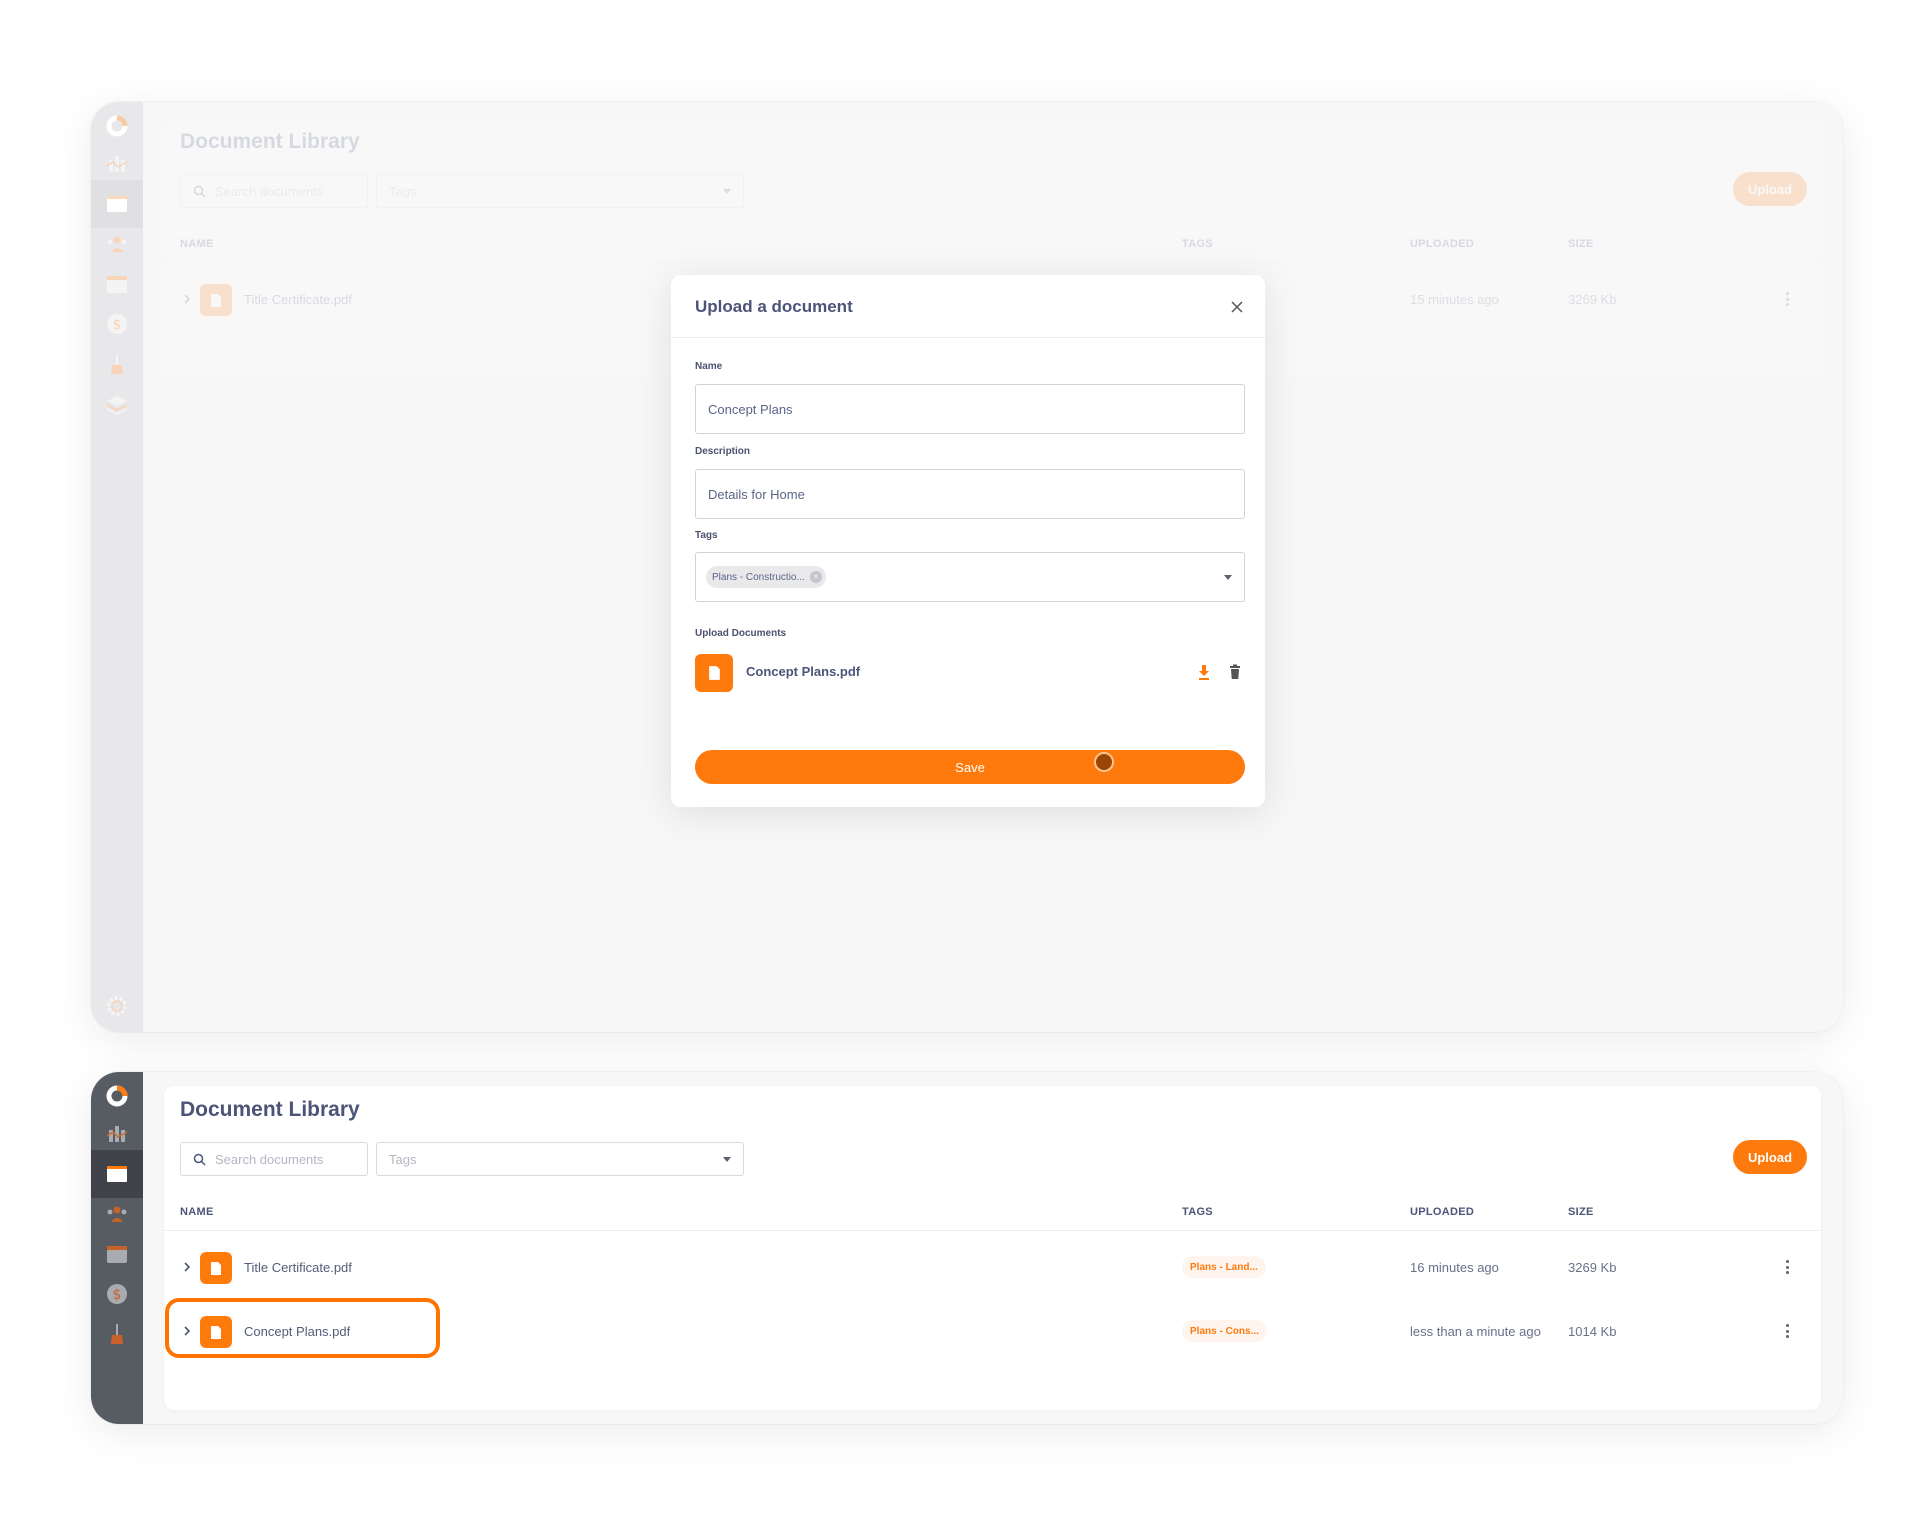 The image size is (1920, 1524). What do you see at coordinates (970, 409) in the screenshot?
I see `name-field: Concept Plans` at bounding box center [970, 409].